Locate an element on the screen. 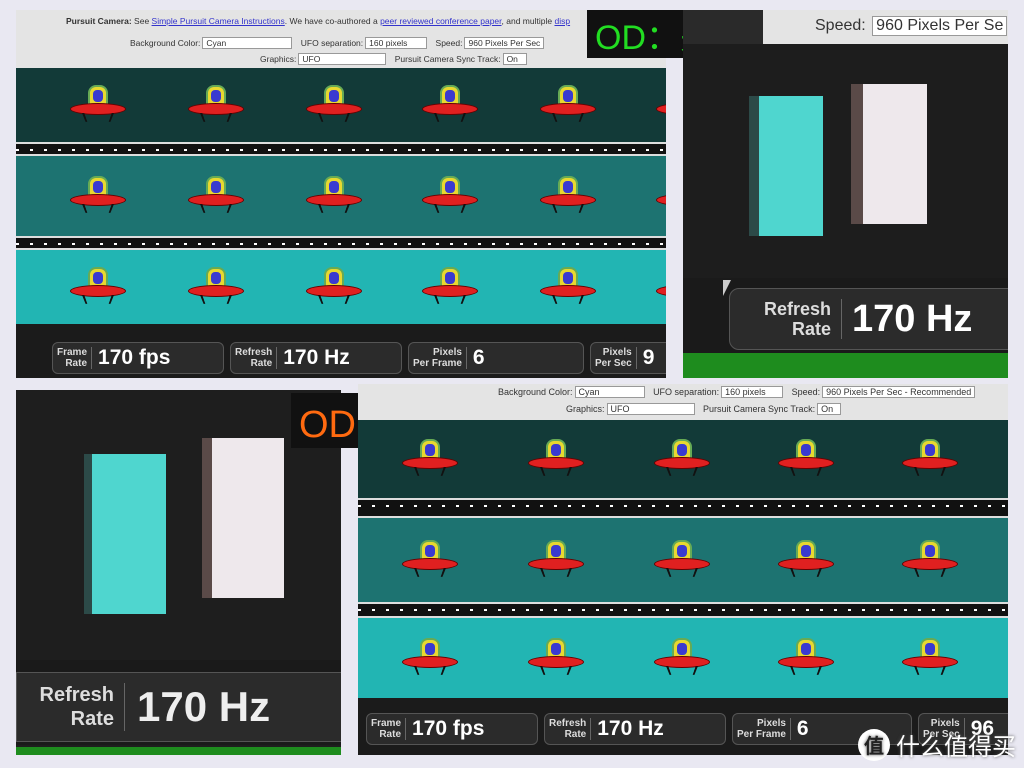  instructions-link: Simple Pursuit Camera Instructions is located at coordinates (218, 21).